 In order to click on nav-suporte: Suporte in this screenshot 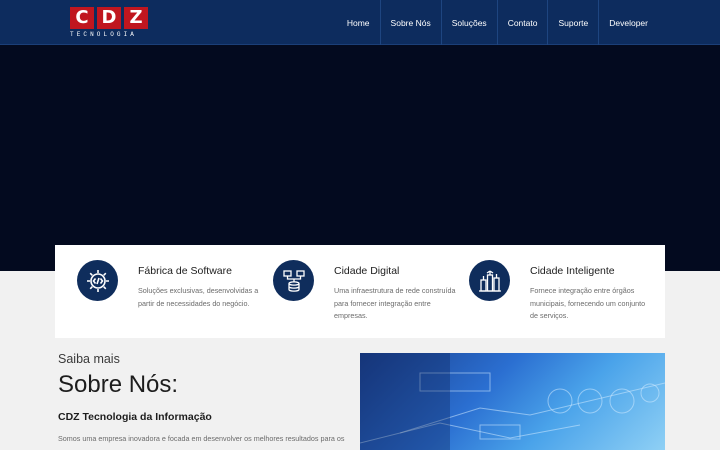, I will do `click(572, 22)`.